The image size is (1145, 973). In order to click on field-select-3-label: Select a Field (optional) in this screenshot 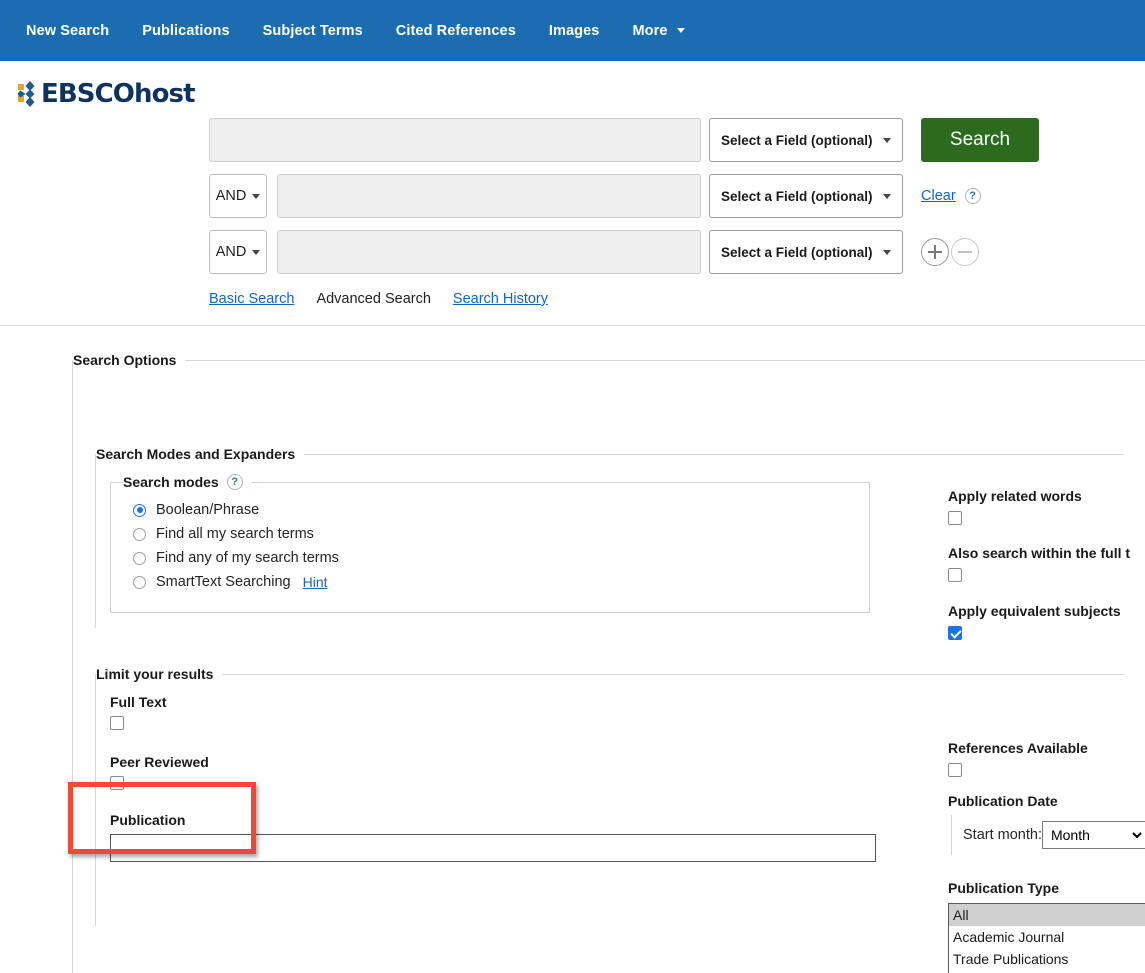, I will do `click(797, 252)`.